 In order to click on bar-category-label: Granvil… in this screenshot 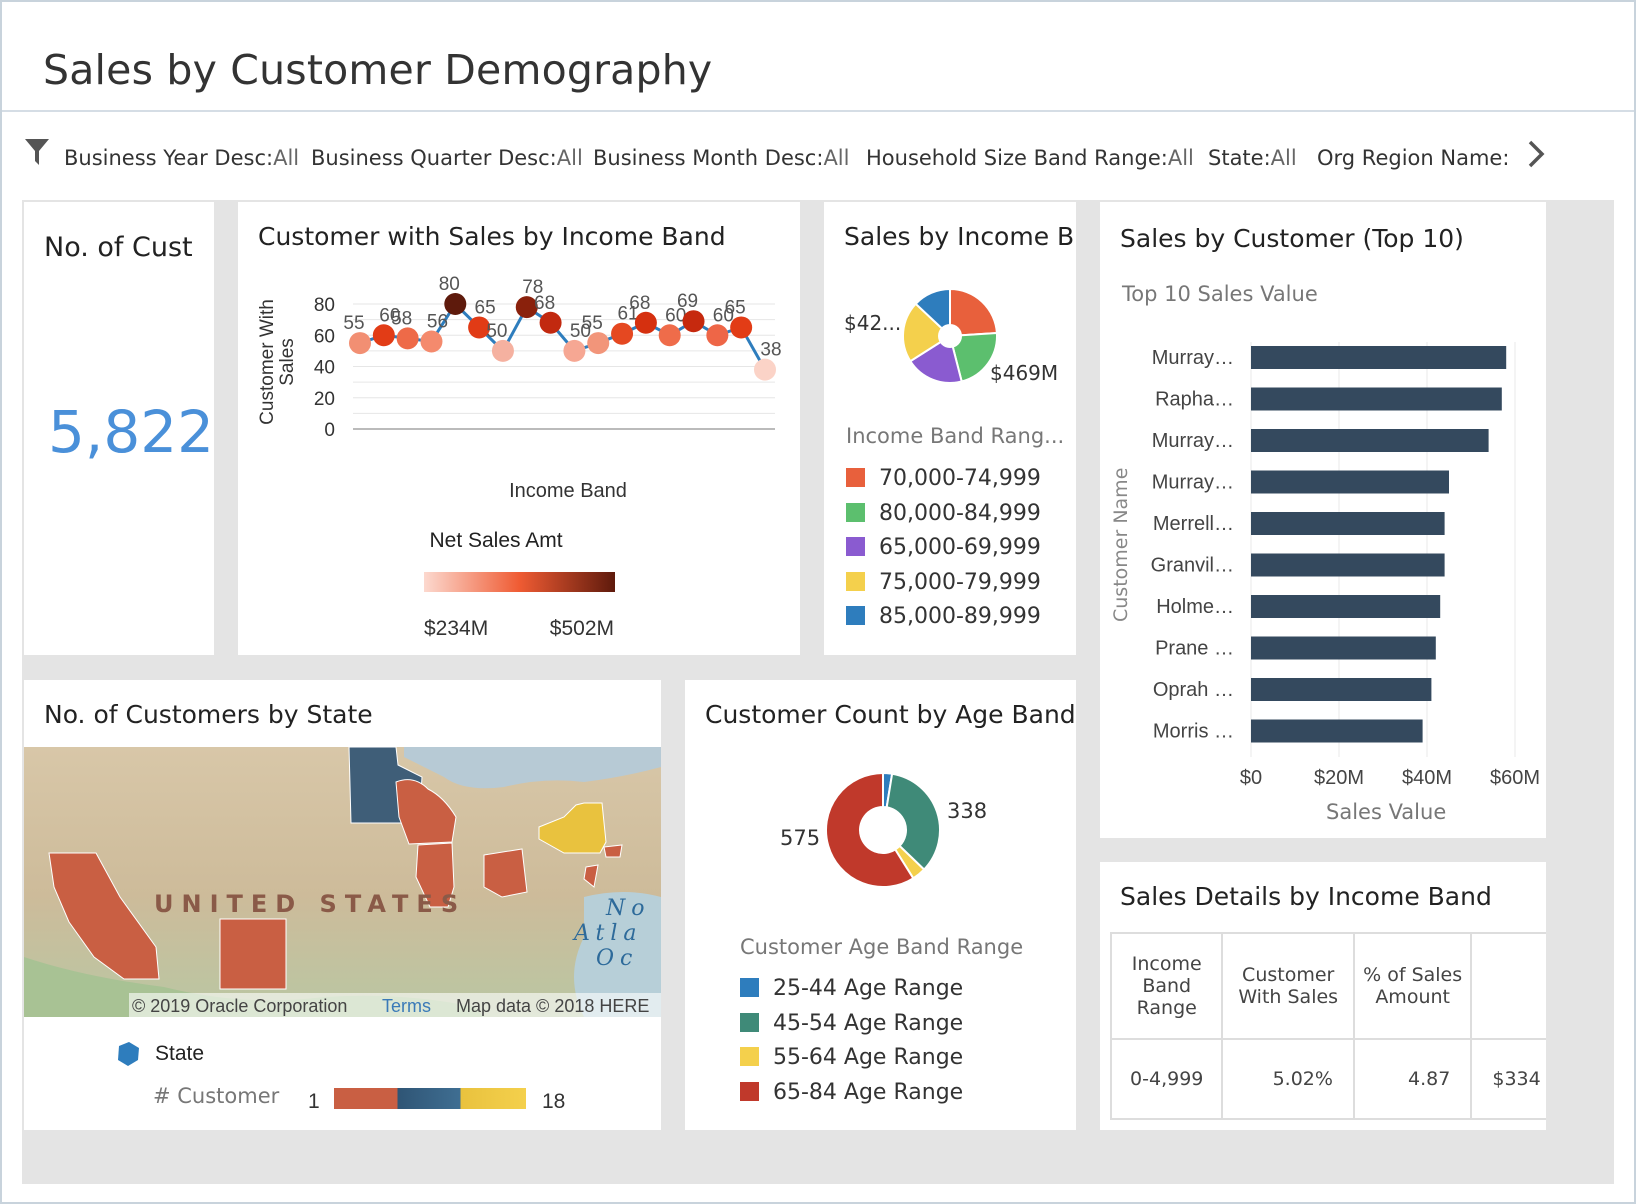, I will do `click(1192, 566)`.